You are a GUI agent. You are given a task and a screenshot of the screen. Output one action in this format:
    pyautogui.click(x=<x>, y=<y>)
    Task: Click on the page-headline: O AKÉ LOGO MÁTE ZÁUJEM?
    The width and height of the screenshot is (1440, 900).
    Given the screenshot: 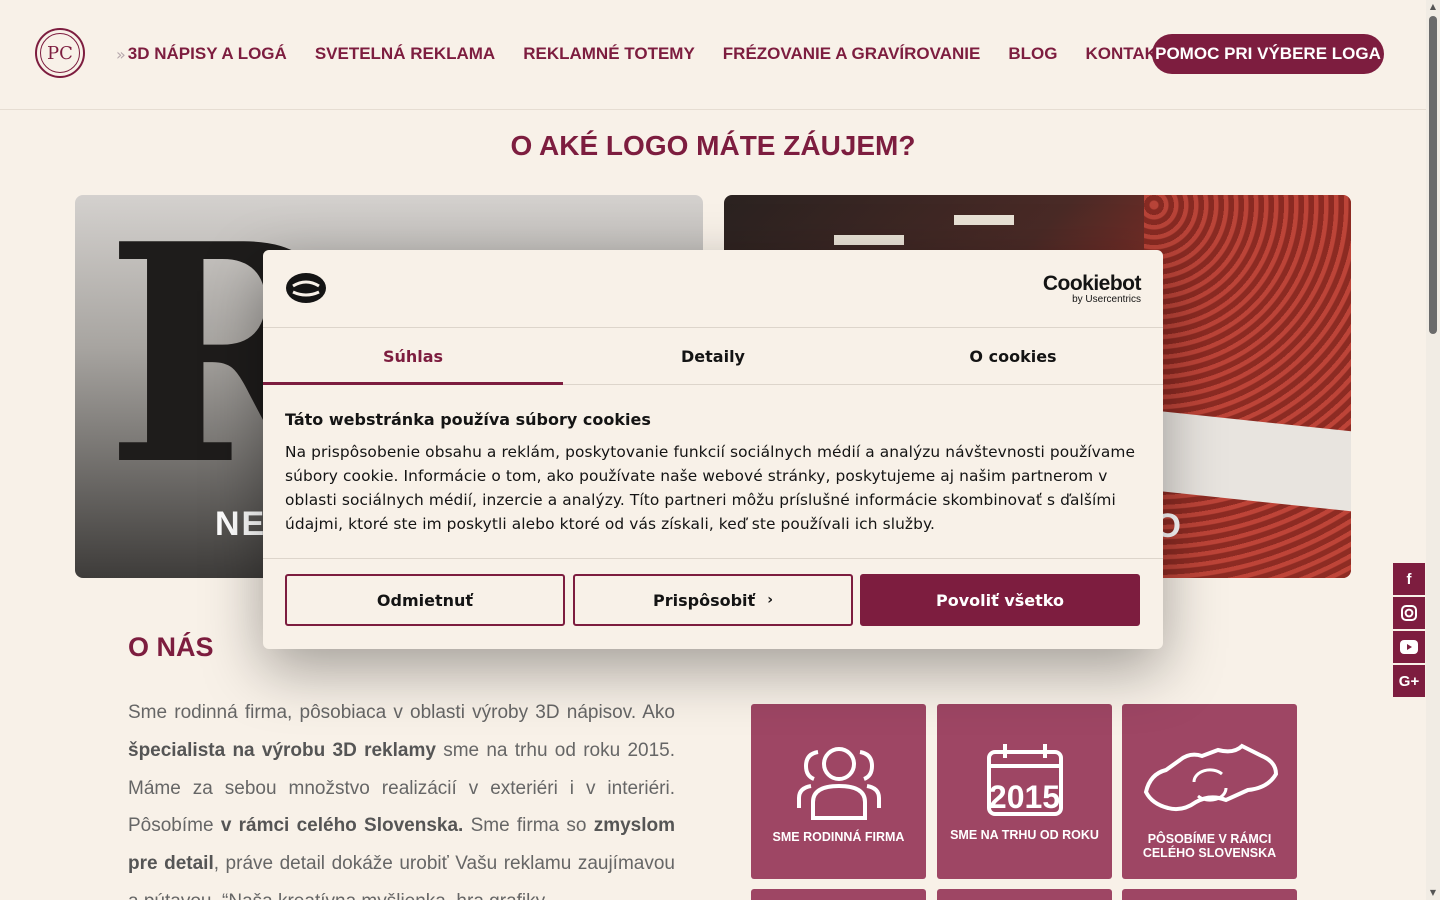 What is the action you would take?
    pyautogui.click(x=713, y=145)
    